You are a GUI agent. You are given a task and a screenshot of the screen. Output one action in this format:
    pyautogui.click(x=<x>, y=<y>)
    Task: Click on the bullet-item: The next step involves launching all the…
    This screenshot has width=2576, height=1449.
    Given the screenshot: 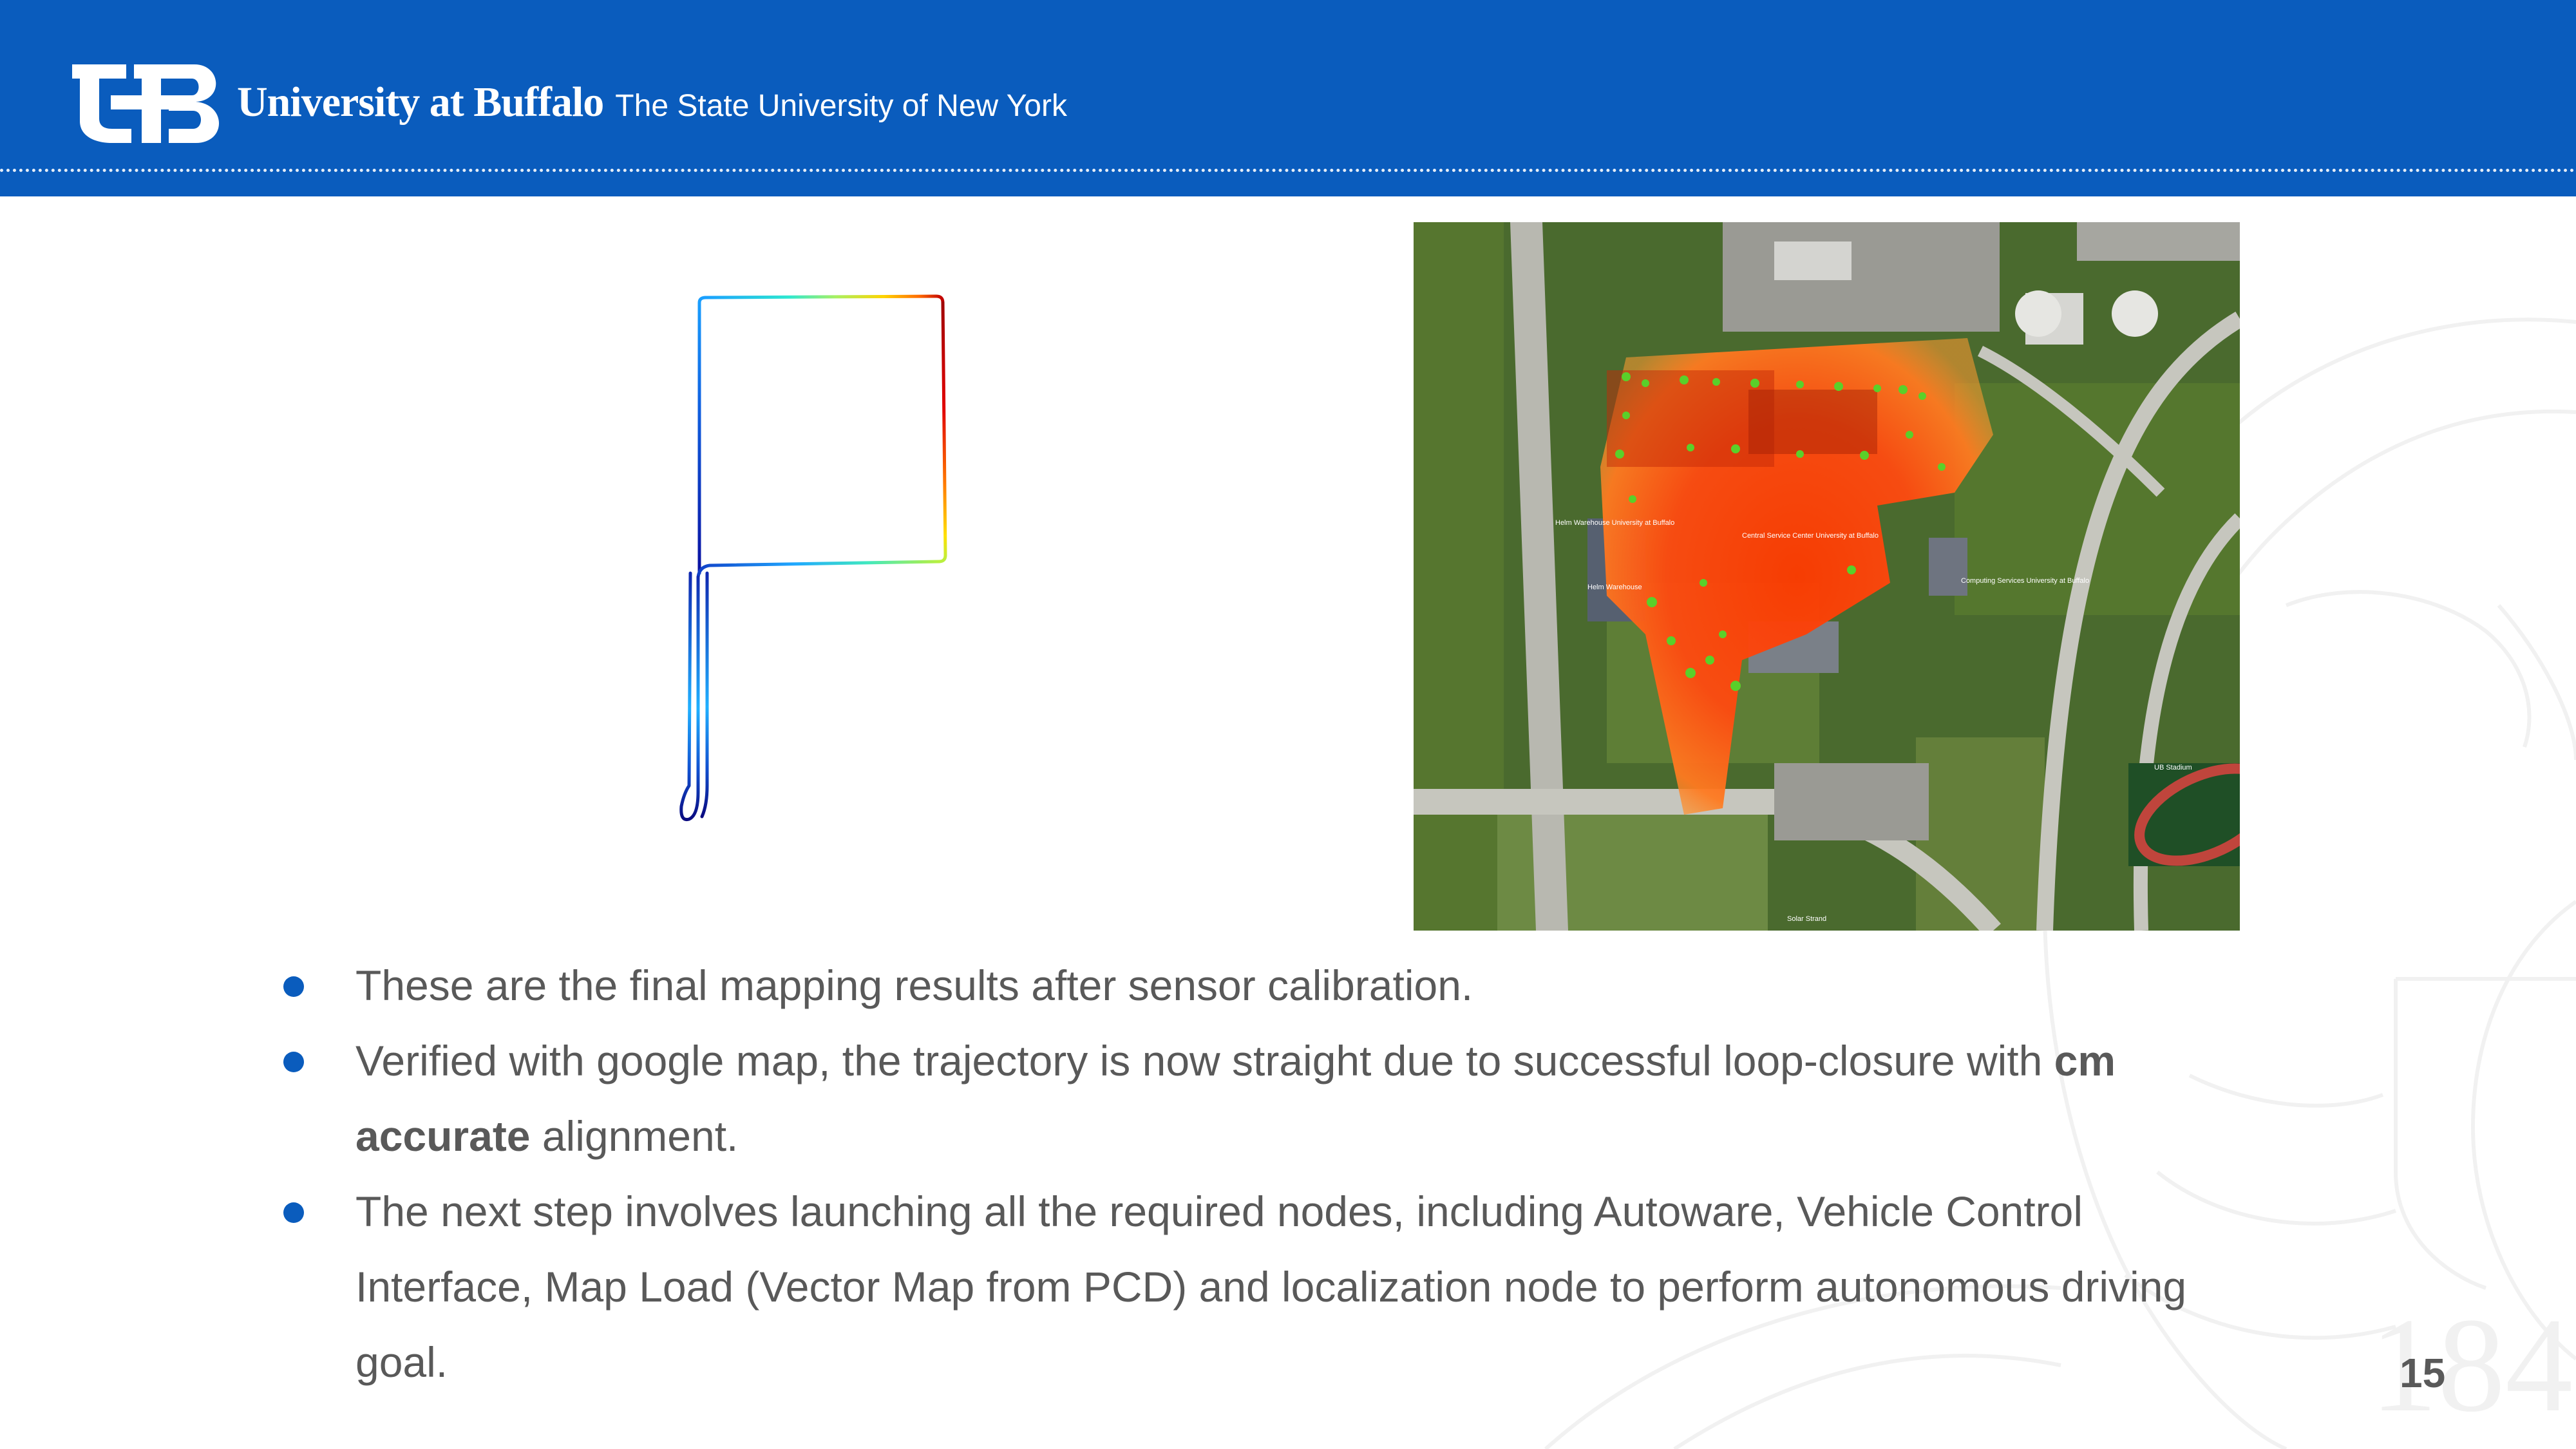 What is the action you would take?
    pyautogui.click(x=1243, y=1287)
    